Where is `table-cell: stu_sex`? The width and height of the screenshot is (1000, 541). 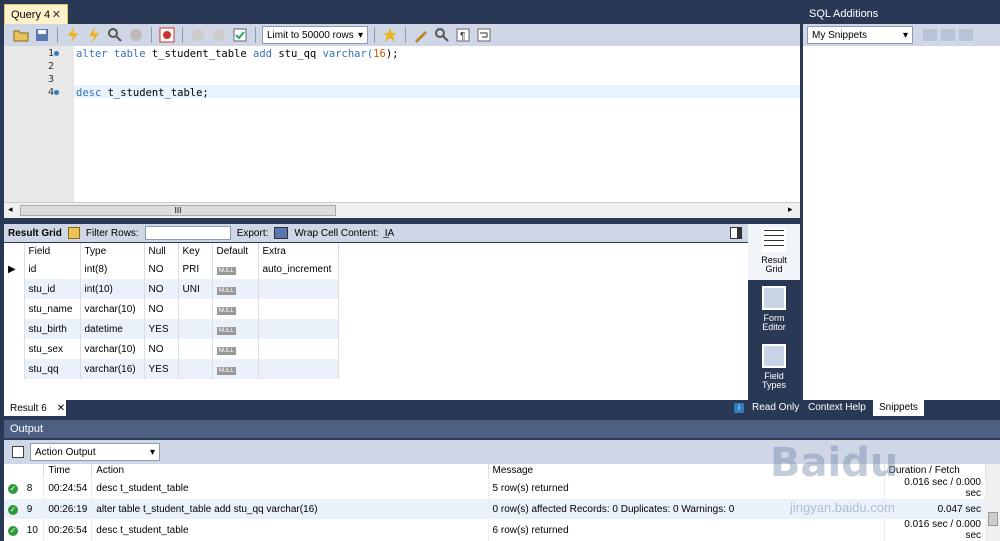
table-cell: stu_sex is located at coordinates (52, 349).